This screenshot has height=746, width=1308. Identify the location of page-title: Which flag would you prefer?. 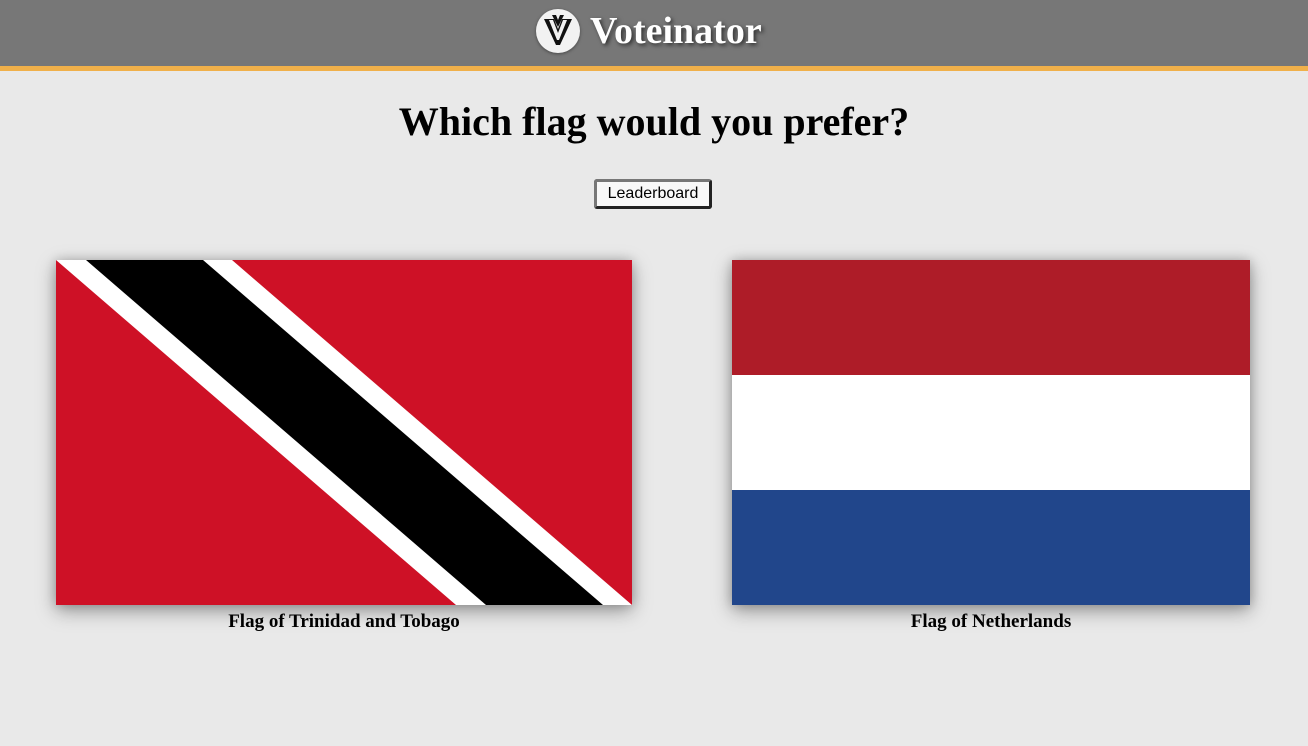
(654, 121).